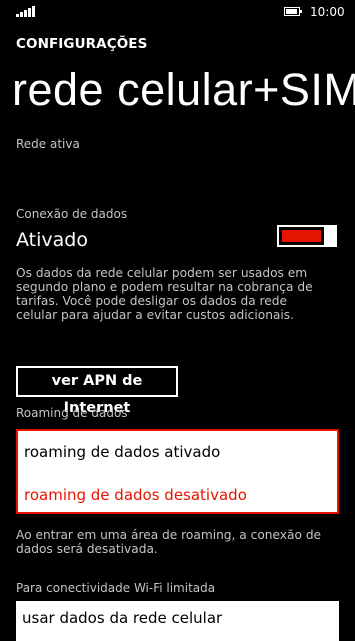 Image resolution: width=355 pixels, height=641 pixels. What do you see at coordinates (293, 11) in the screenshot?
I see `battery-icon` at bounding box center [293, 11].